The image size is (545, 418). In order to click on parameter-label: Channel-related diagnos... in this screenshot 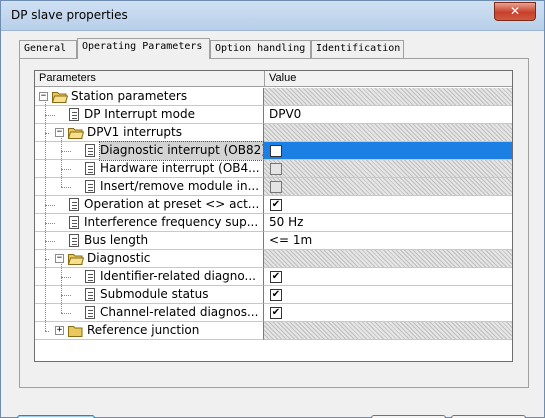, I will do `click(179, 312)`.